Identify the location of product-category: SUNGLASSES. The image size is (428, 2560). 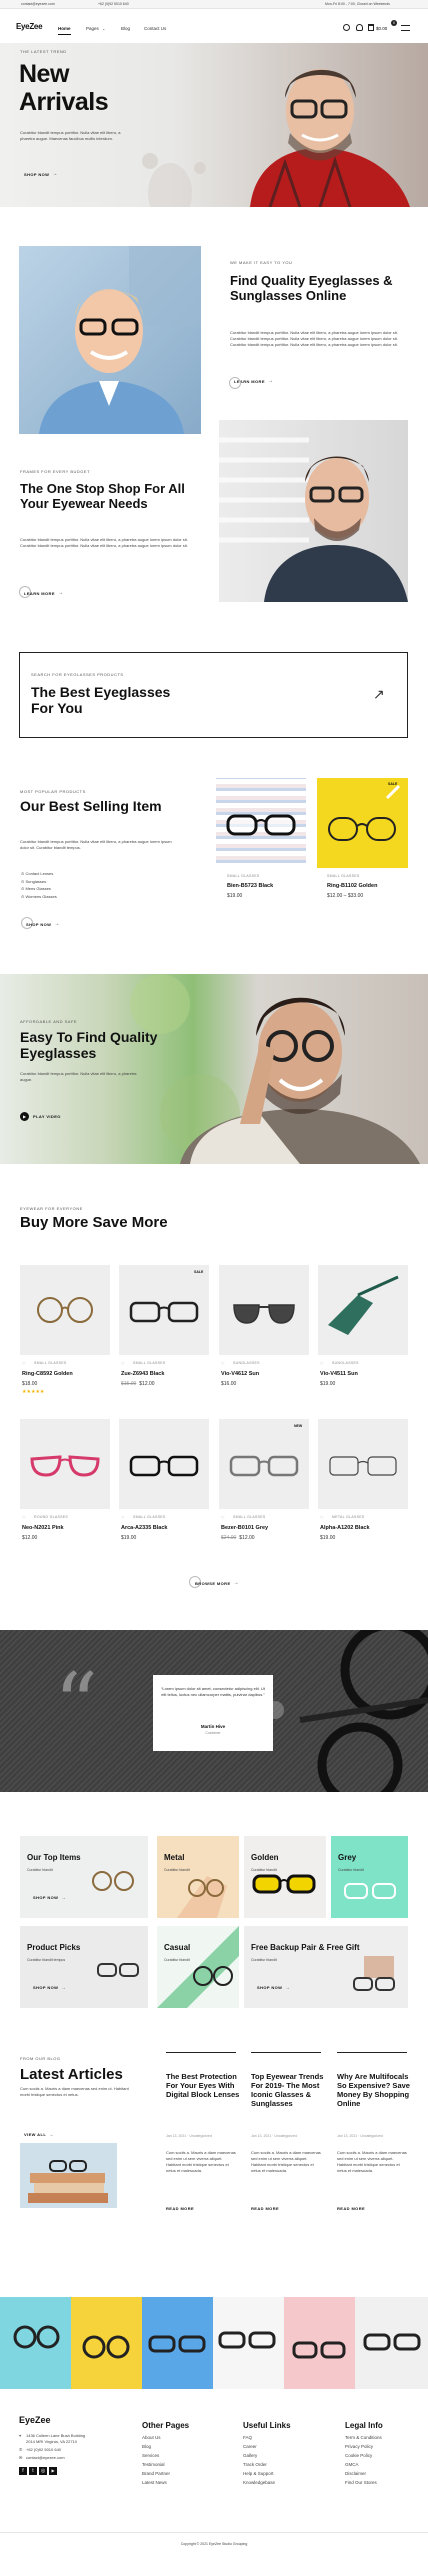
(246, 1363).